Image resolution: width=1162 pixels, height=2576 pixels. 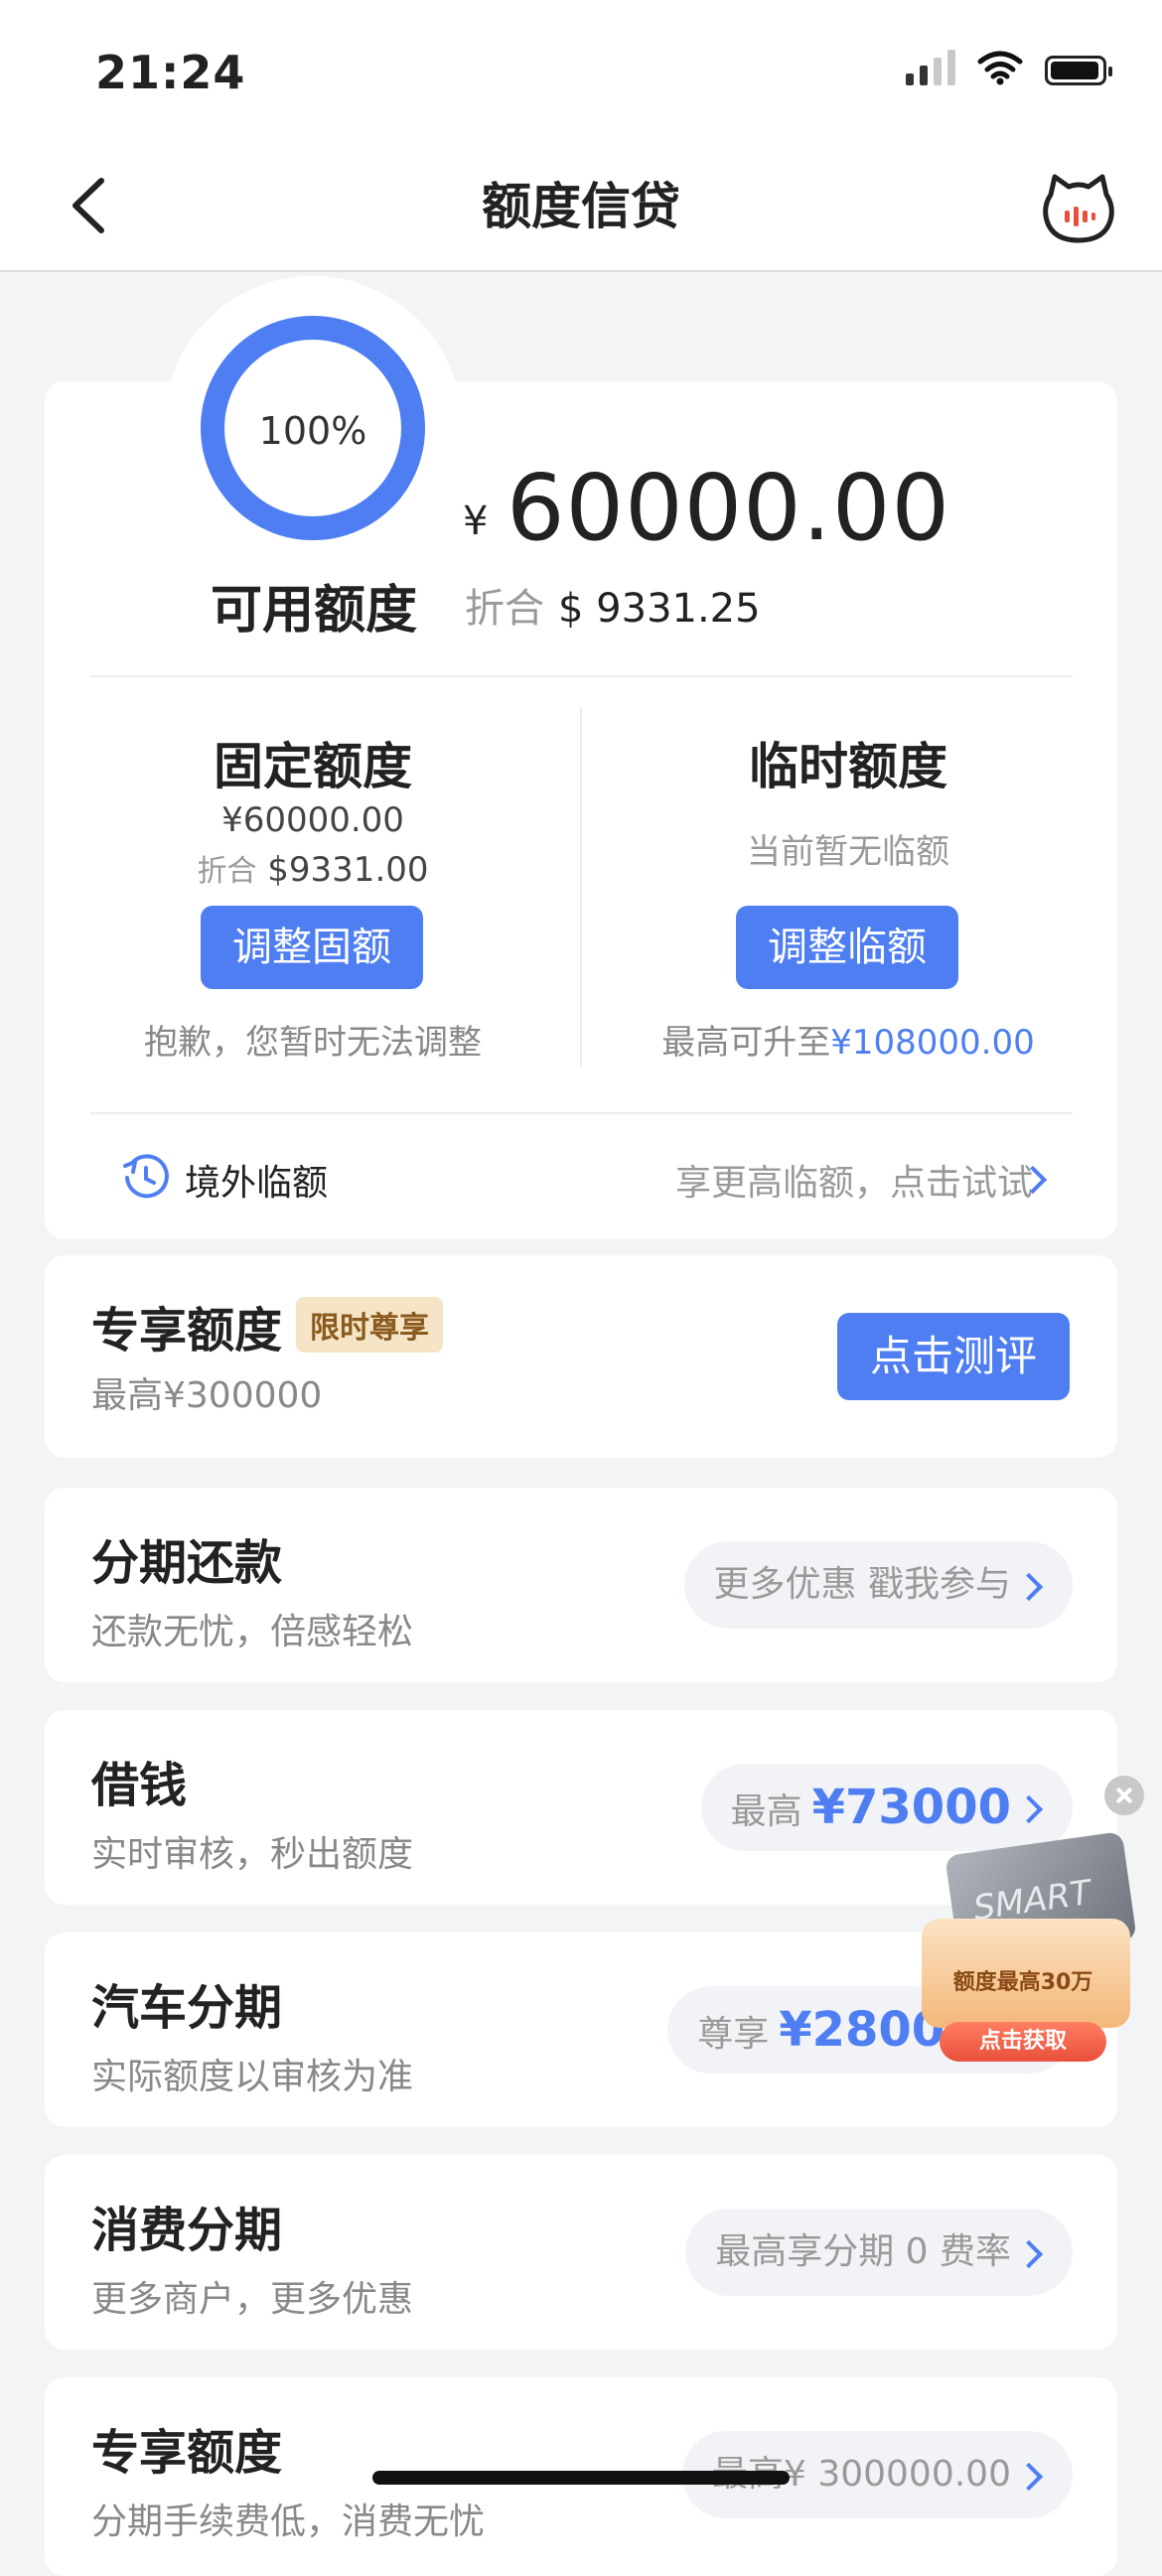 What do you see at coordinates (312, 820) in the screenshot?
I see `fixed-credit-amount: ¥60000.00` at bounding box center [312, 820].